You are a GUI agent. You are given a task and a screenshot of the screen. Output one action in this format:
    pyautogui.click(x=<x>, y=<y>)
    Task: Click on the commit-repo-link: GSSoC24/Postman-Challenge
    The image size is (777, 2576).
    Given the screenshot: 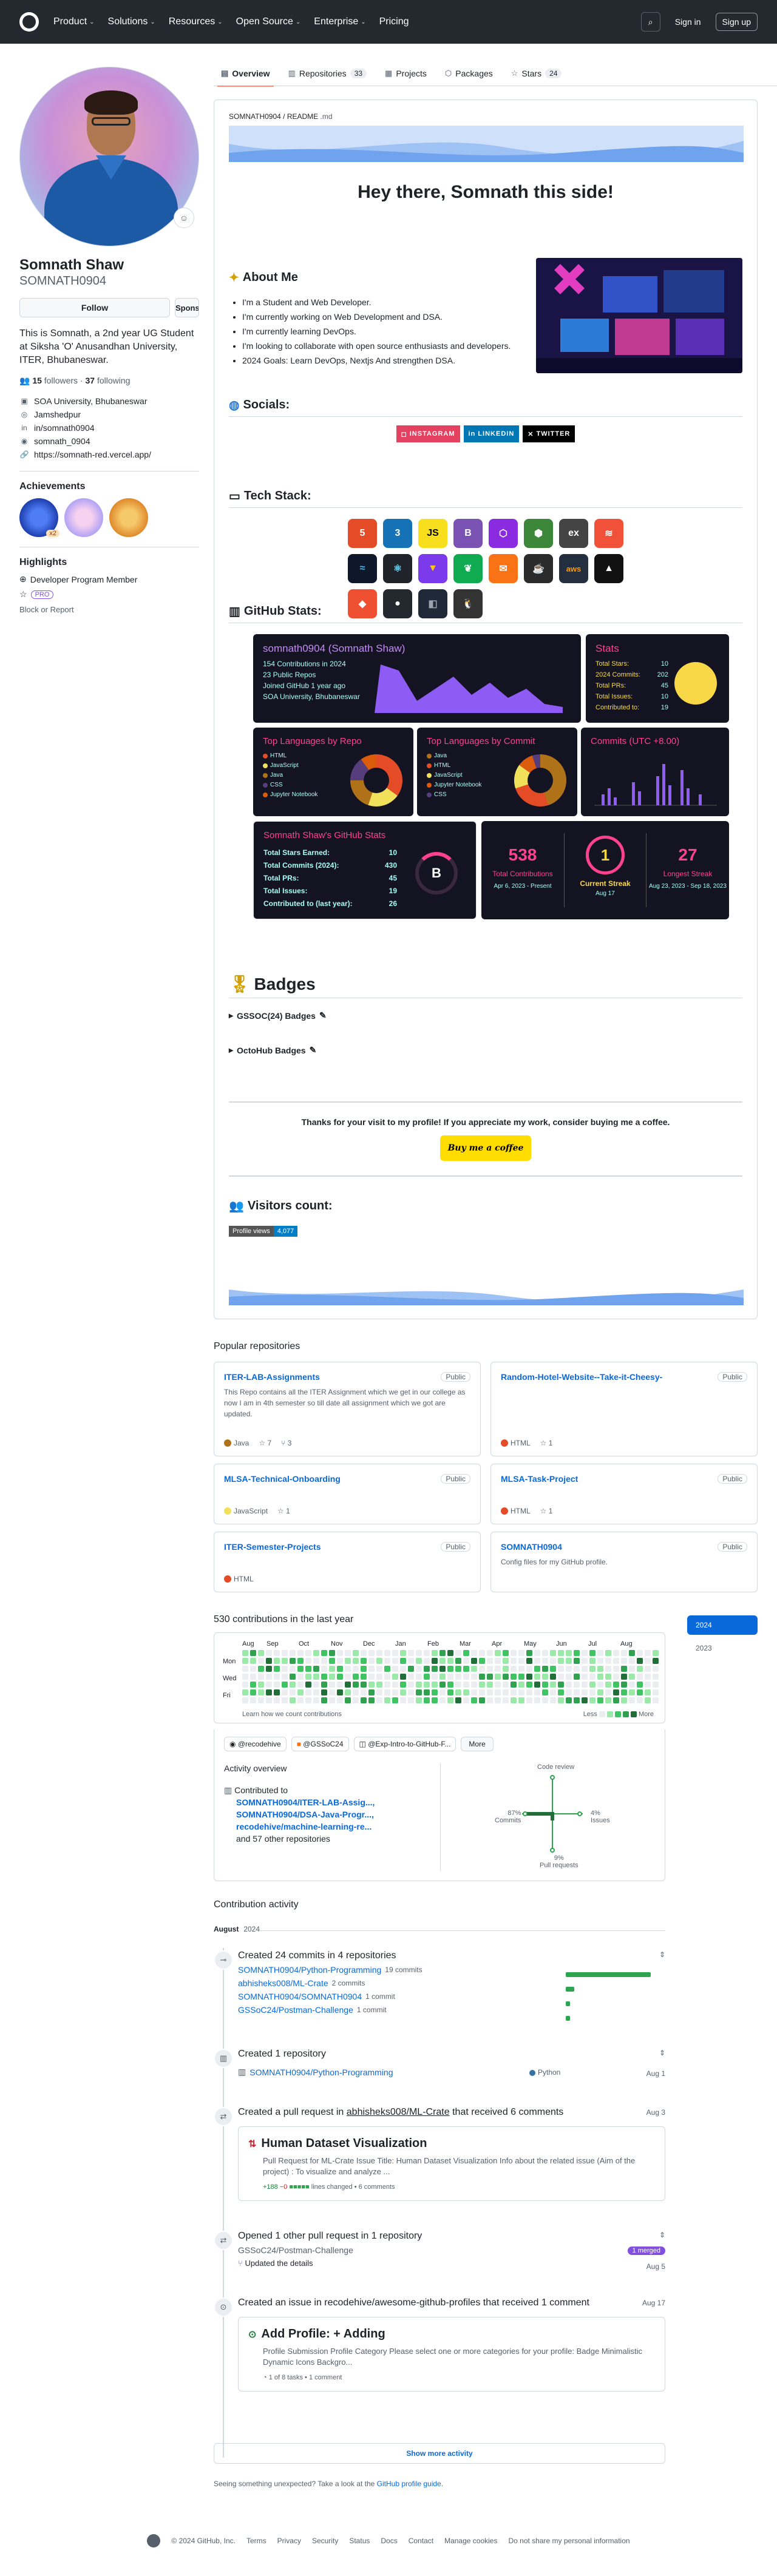 What is the action you would take?
    pyautogui.click(x=295, y=2010)
    